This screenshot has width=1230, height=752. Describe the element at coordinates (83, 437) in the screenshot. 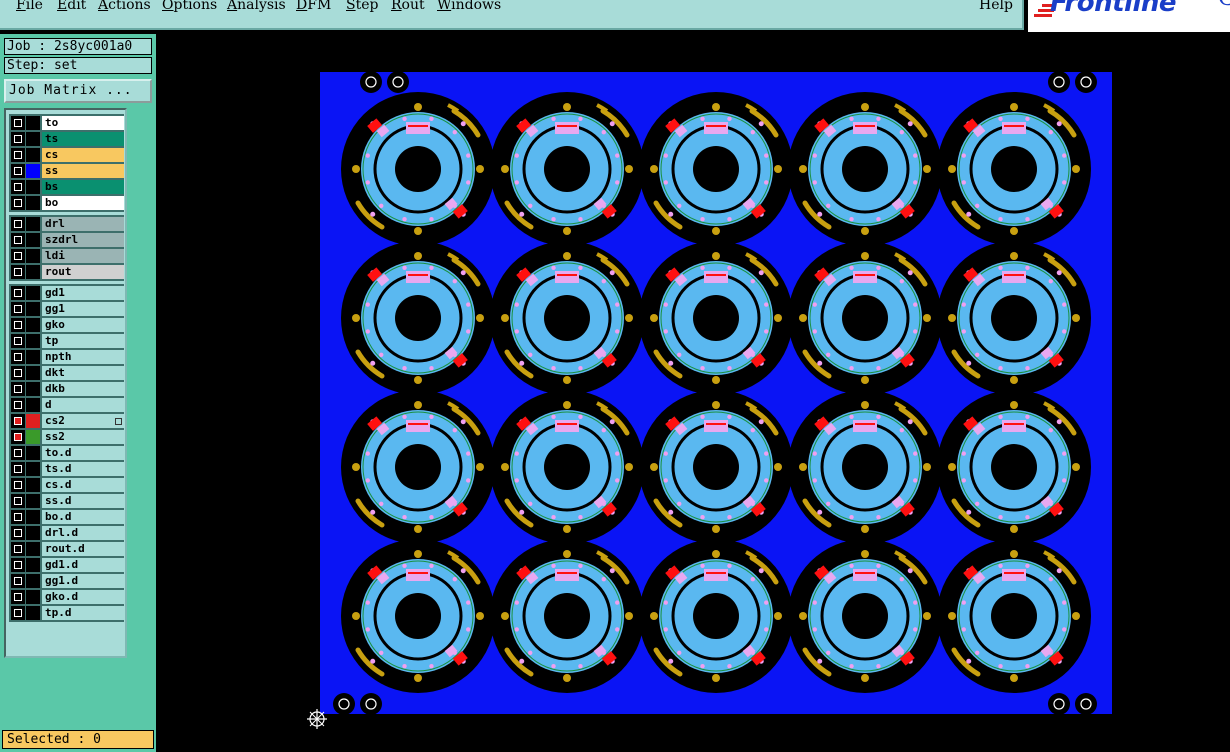

I see `layer-name: ss2` at that location.